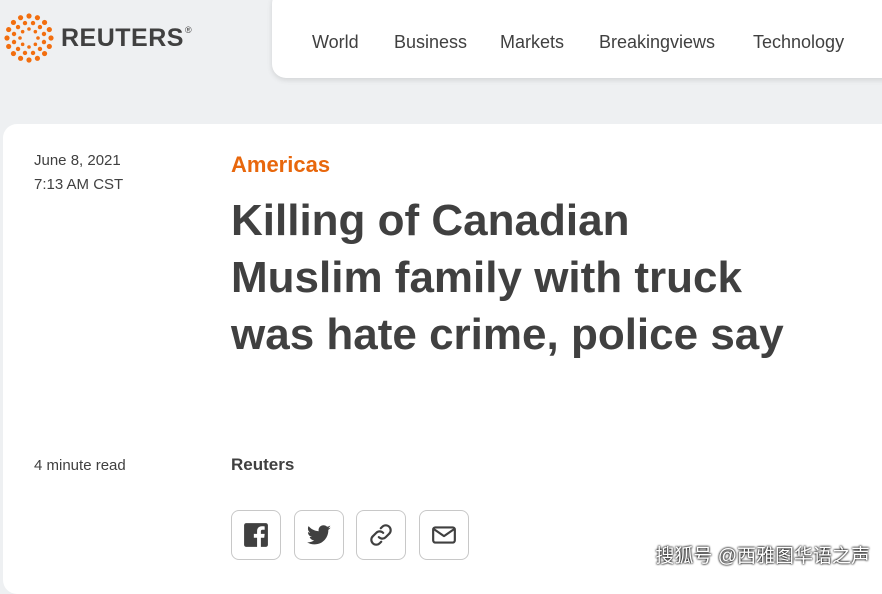  I want to click on share-email-button, so click(444, 535).